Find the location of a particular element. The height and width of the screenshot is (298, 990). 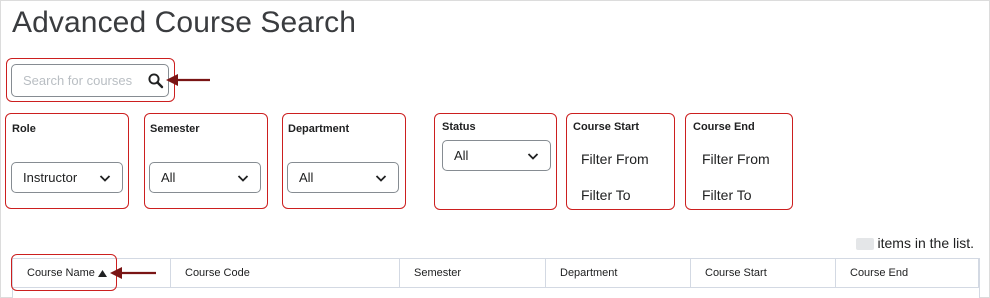

course-start-filter-from: Filter From is located at coordinates (615, 159).